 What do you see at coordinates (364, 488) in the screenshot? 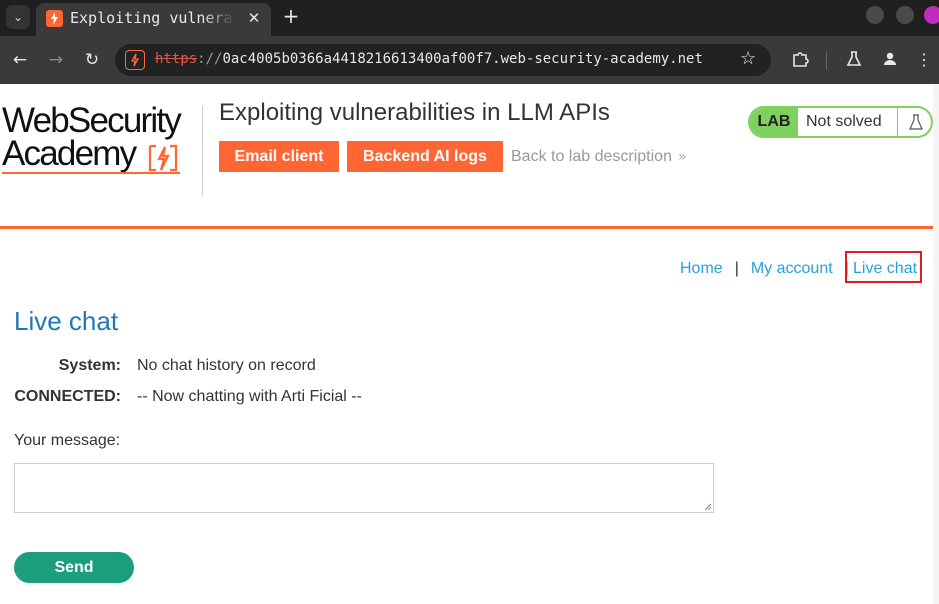
I see `message-input` at bounding box center [364, 488].